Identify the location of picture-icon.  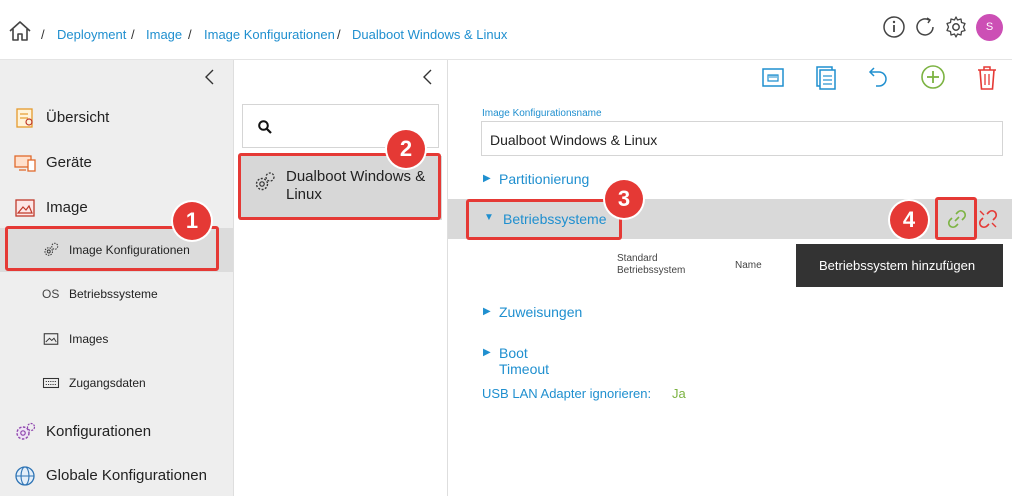
(51, 339).